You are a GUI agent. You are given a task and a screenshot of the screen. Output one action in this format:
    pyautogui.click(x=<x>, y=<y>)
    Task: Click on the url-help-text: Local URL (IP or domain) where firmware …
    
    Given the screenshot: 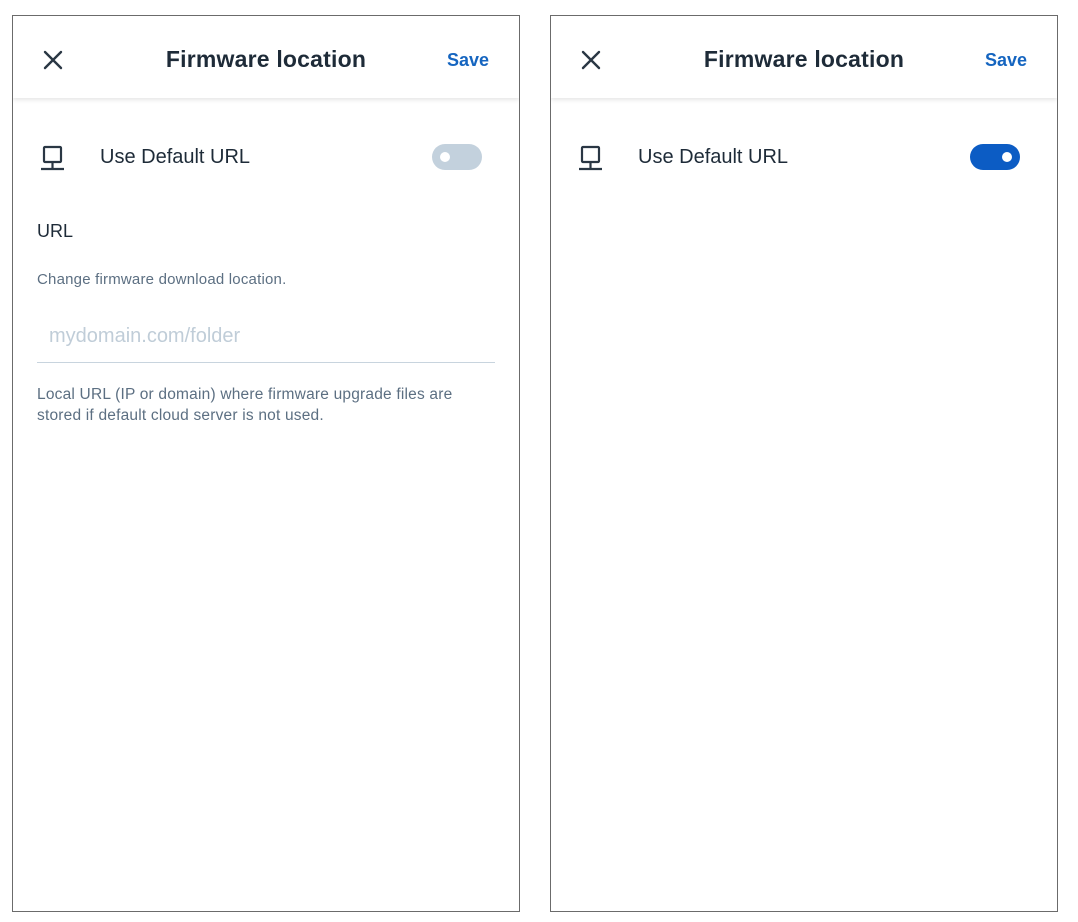 What is the action you would take?
    pyautogui.click(x=245, y=405)
    